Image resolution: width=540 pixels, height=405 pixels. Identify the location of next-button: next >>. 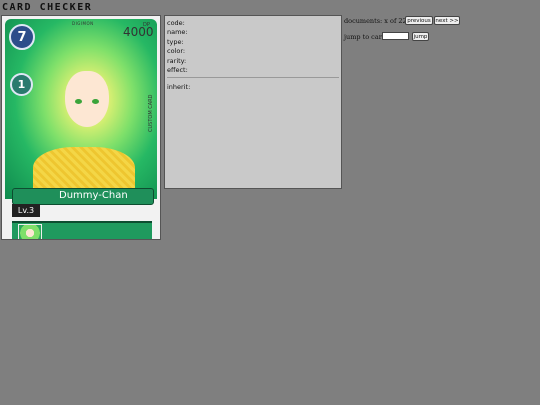
(447, 20).